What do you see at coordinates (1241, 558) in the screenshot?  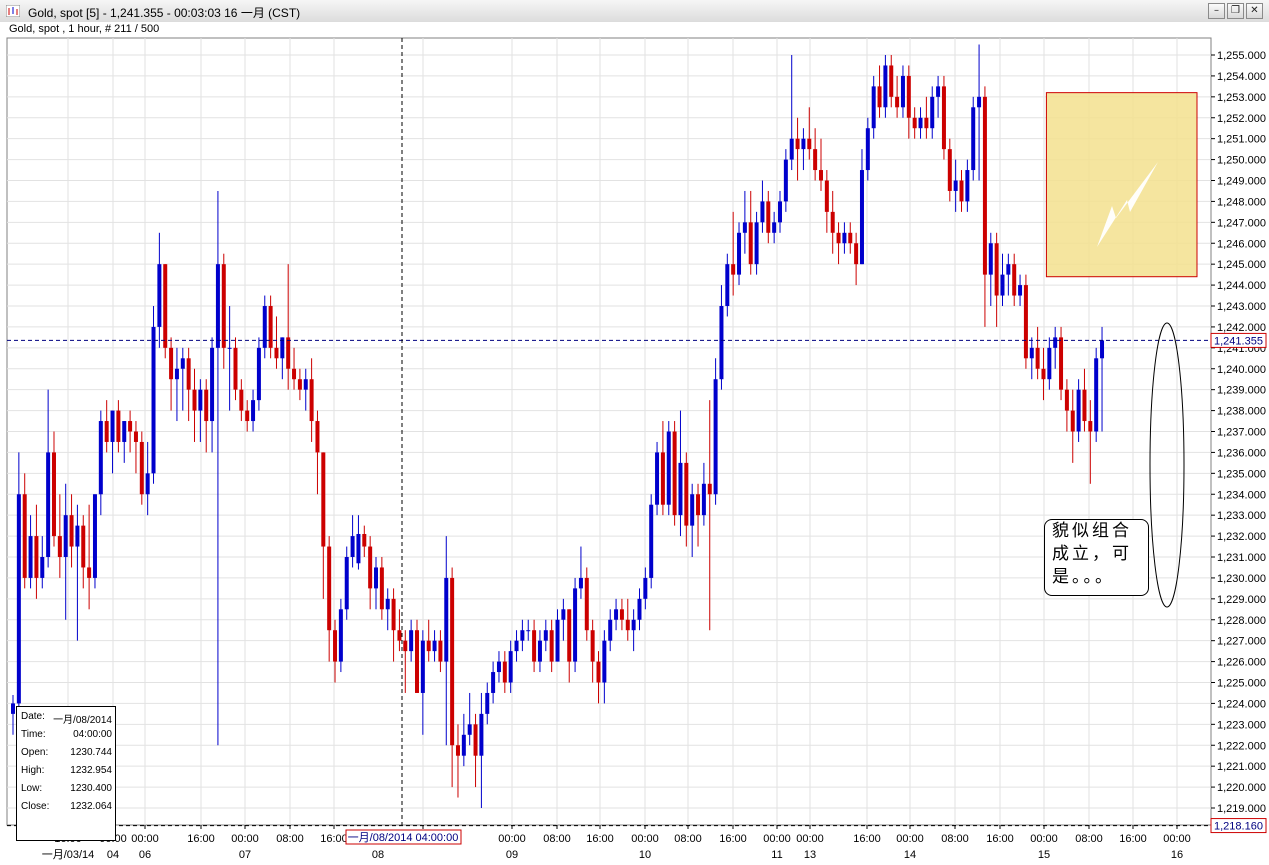 I see `y-tick-label: 1,231.000` at bounding box center [1241, 558].